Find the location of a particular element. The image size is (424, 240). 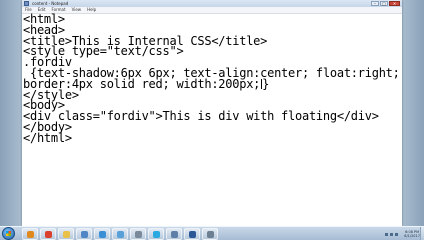

minimize-button: – is located at coordinates (375, 3).